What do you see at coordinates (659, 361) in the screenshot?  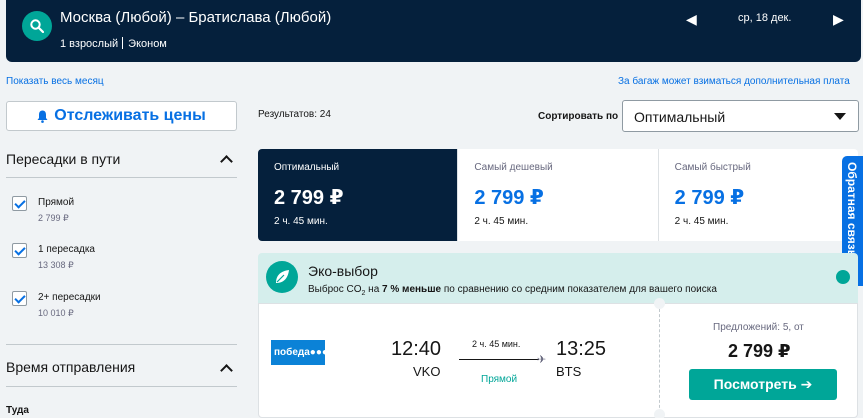 I see `card-divider` at bounding box center [659, 361].